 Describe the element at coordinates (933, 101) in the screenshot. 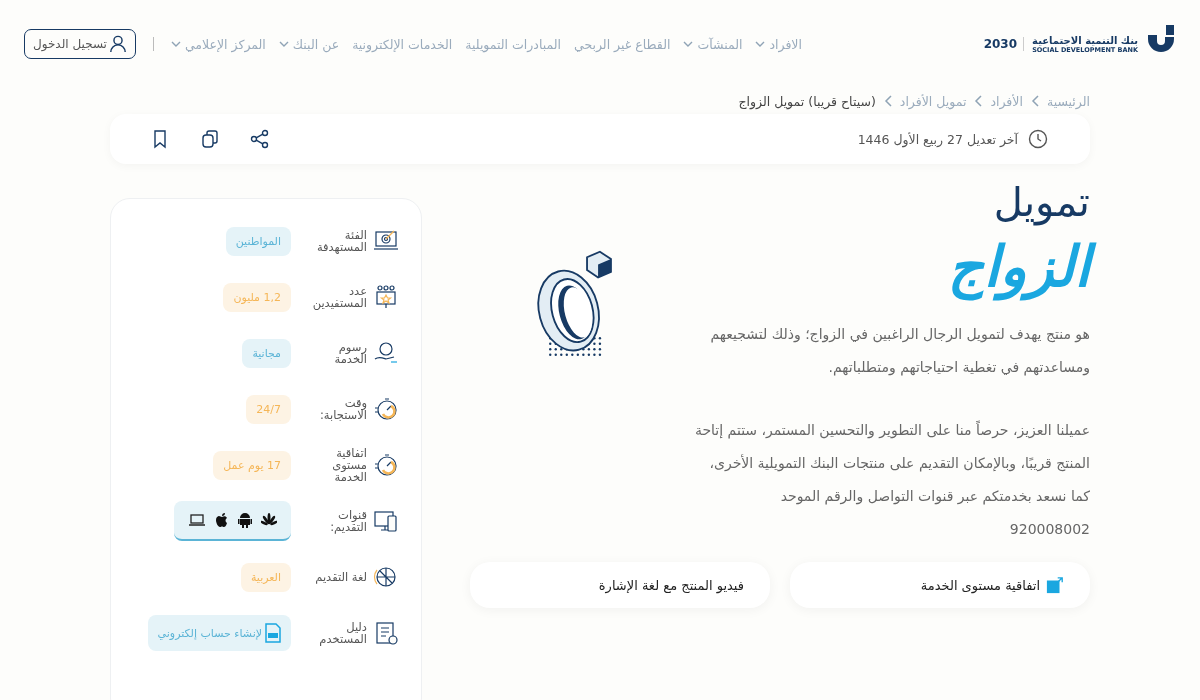

I see `breadcrumb-link: تمويل الأفراد` at that location.